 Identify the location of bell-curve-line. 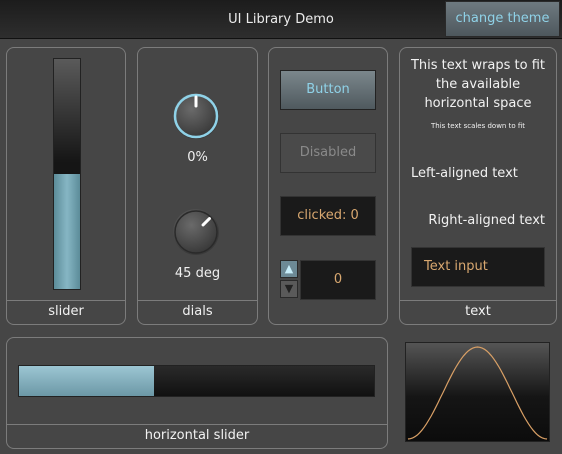
(477, 393).